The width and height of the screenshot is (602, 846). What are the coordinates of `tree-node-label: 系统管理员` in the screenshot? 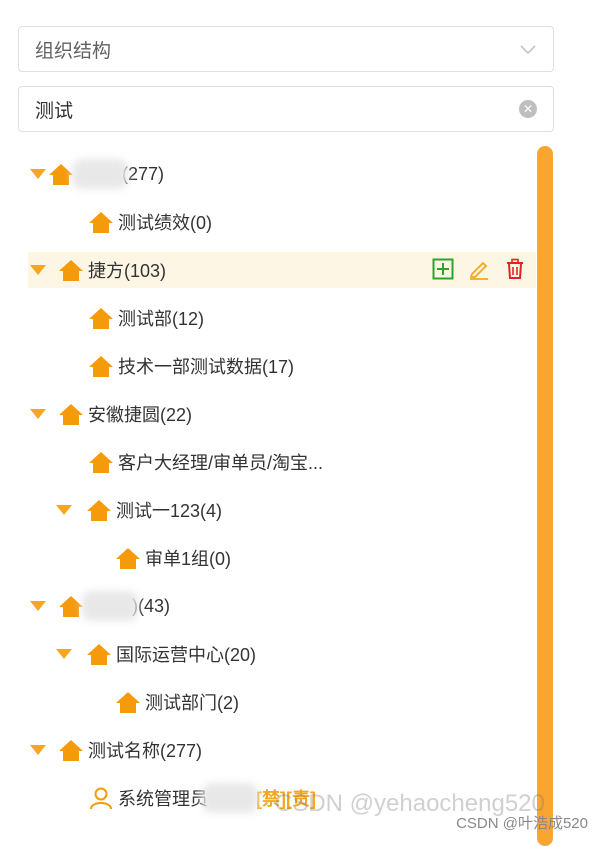 It's located at (163, 799).